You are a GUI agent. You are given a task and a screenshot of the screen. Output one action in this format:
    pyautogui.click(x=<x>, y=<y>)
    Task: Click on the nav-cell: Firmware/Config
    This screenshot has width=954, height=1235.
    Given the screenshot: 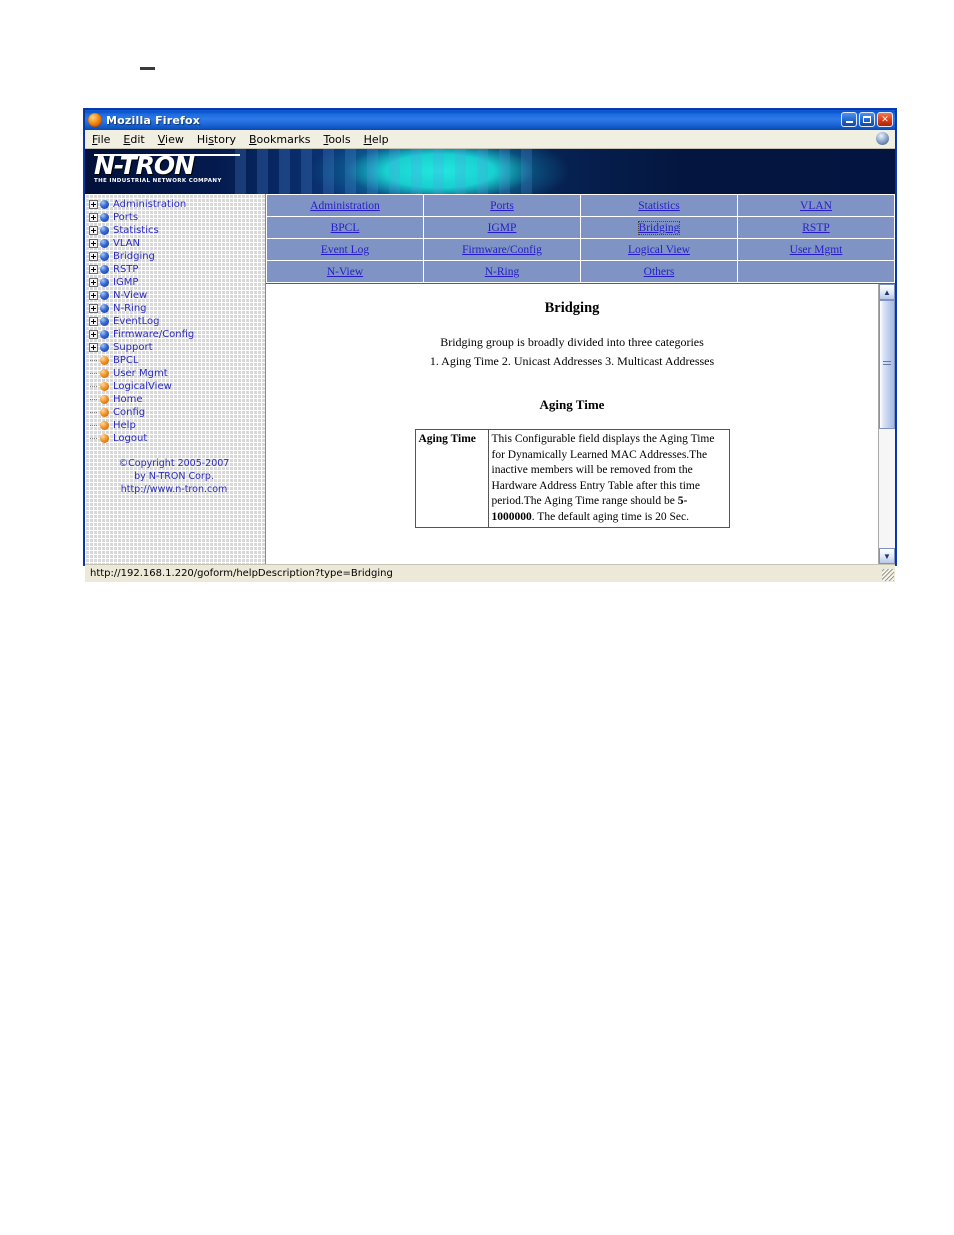 What is the action you would take?
    pyautogui.click(x=502, y=249)
    